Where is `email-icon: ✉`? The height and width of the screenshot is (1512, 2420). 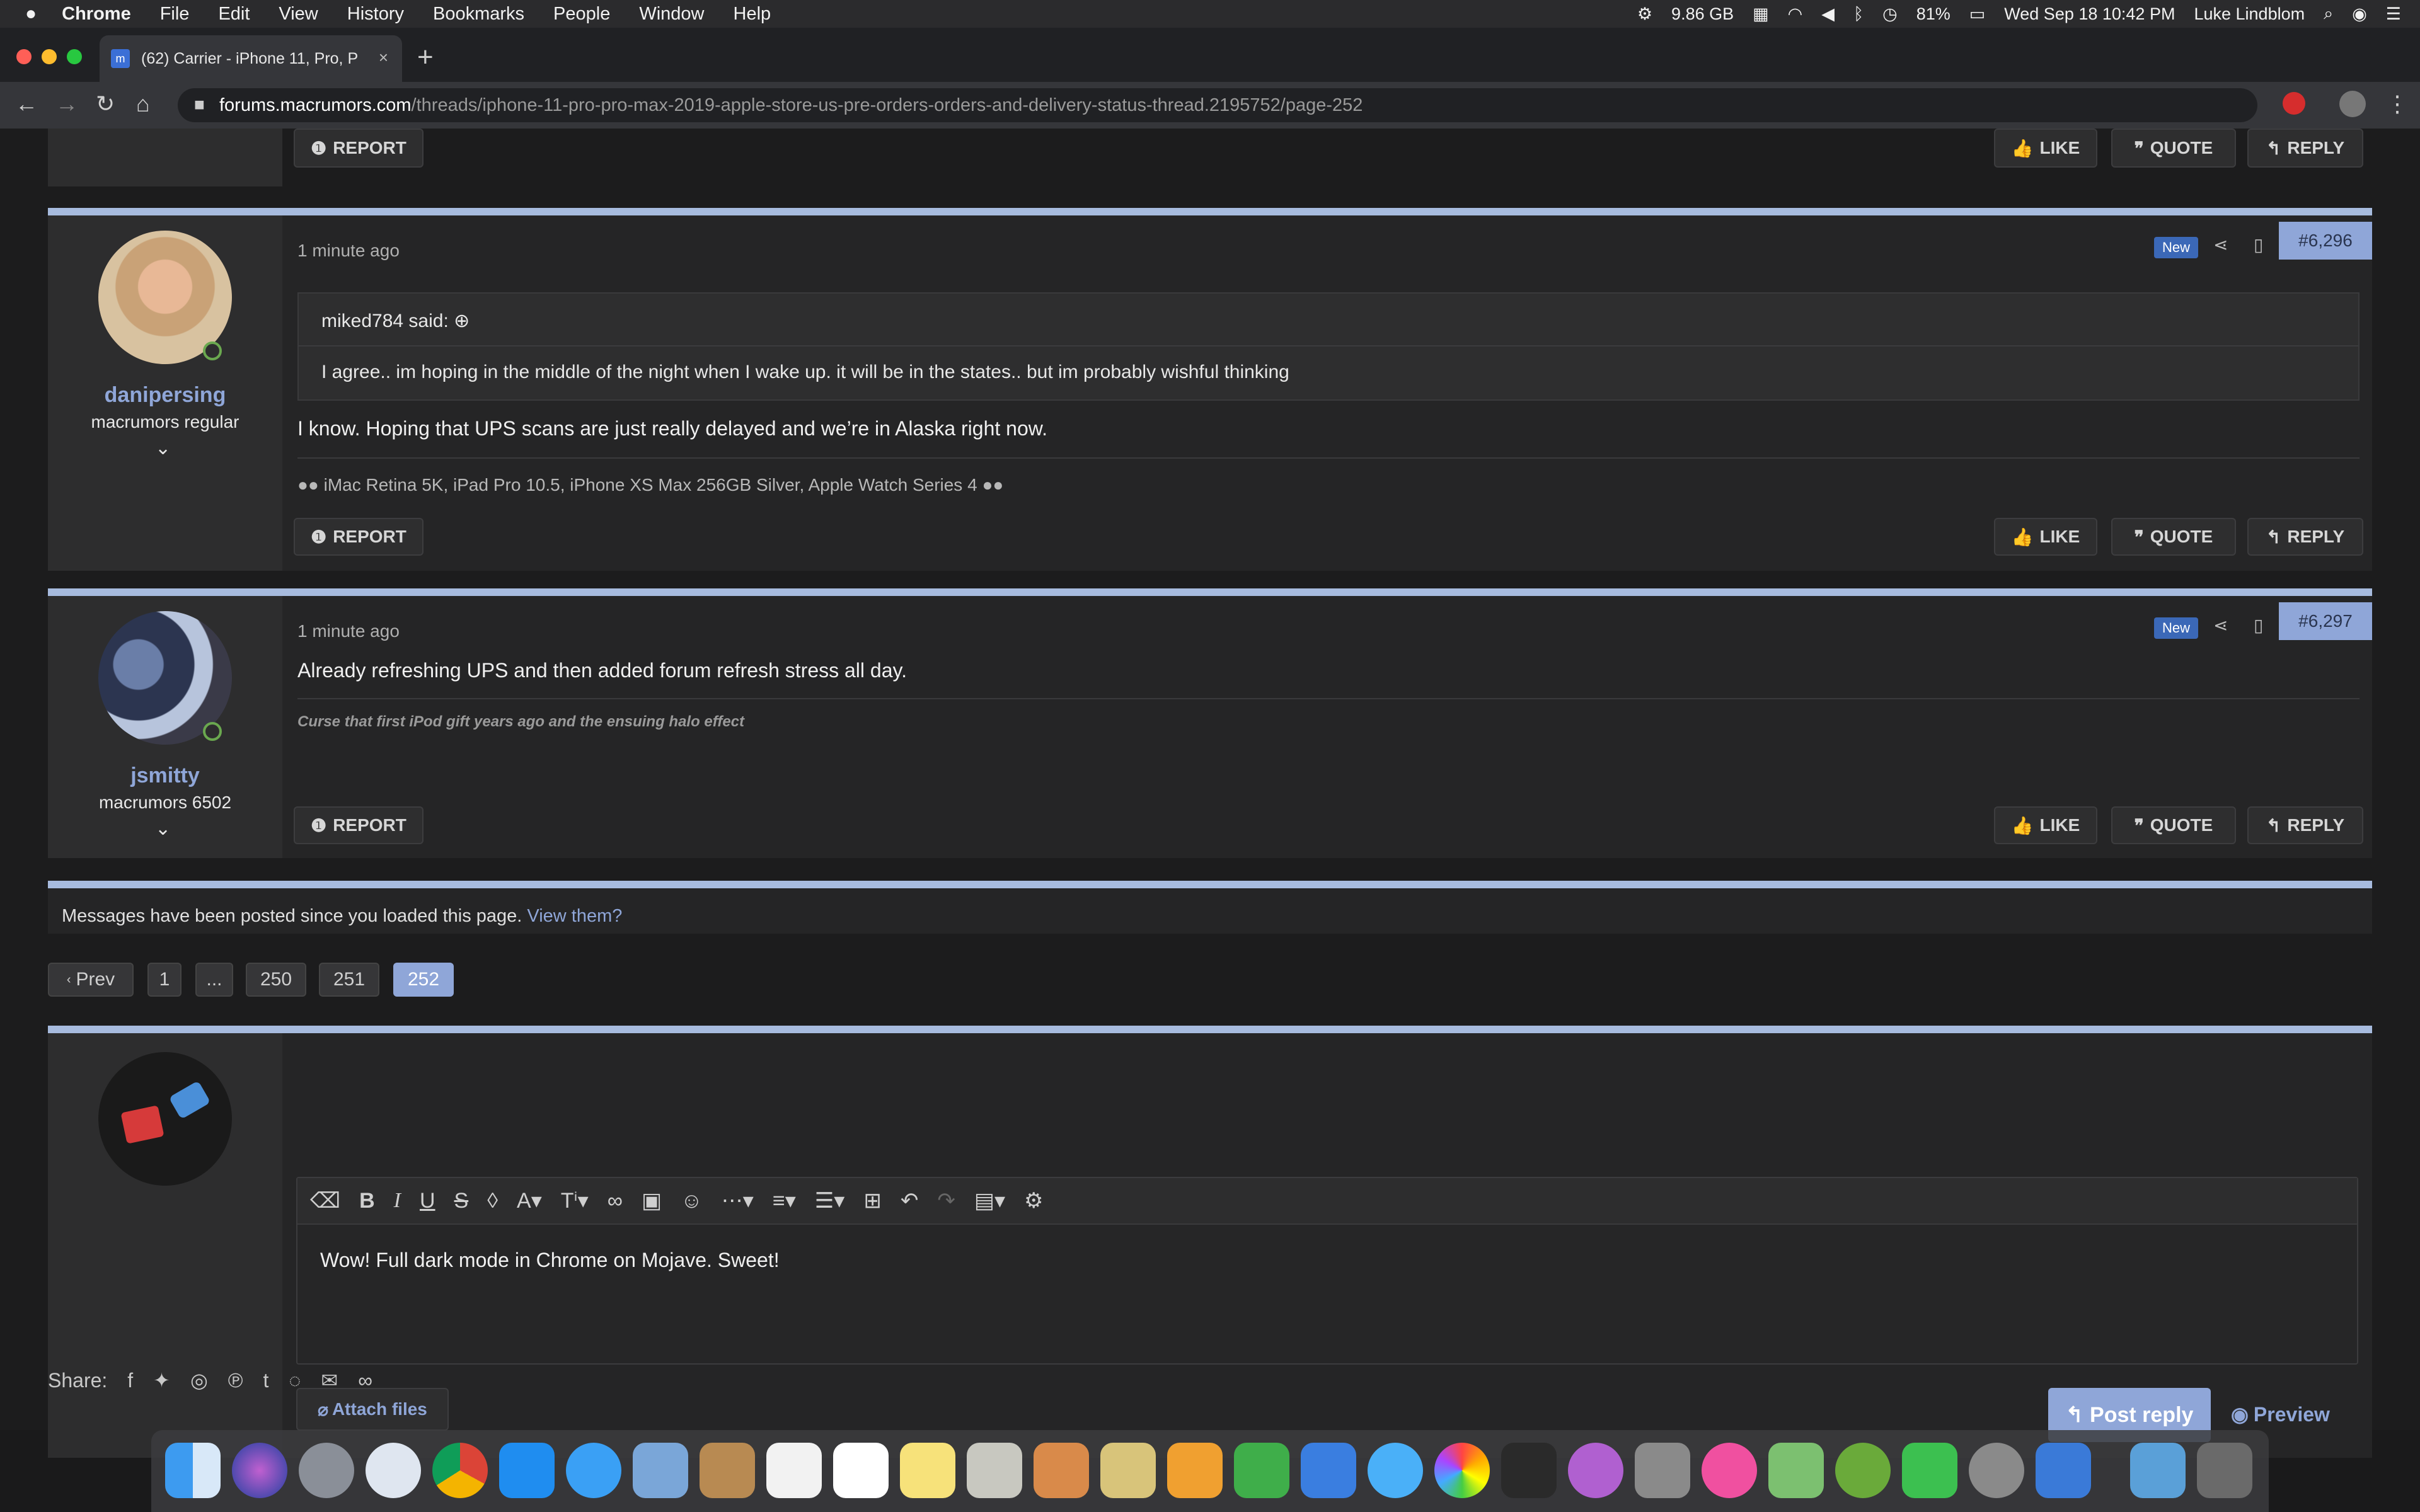 email-icon: ✉ is located at coordinates (330, 1380).